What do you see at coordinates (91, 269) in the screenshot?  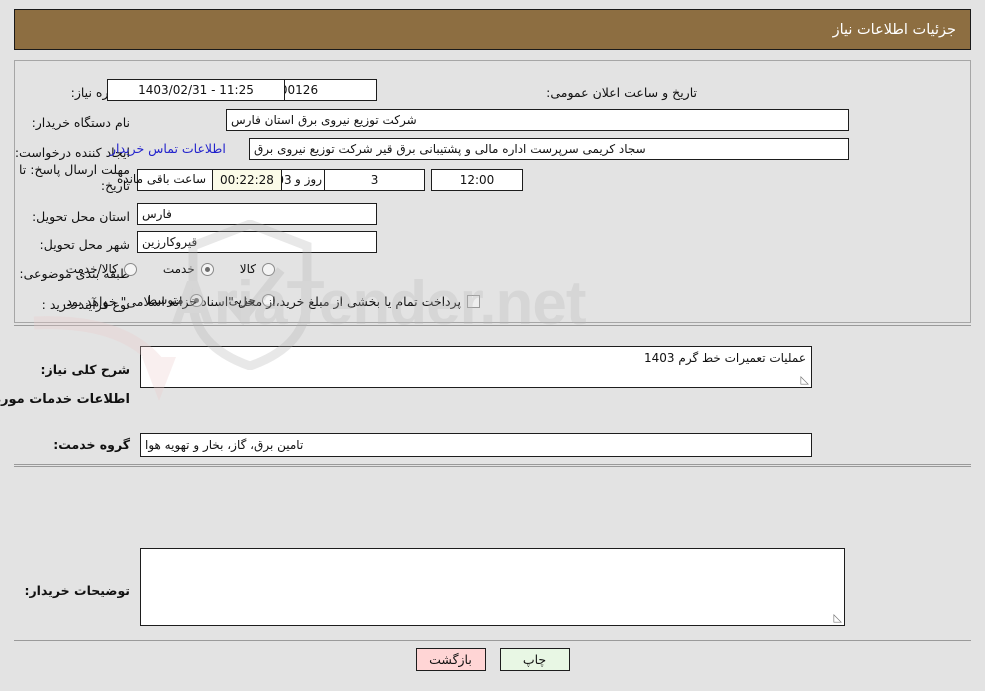 I see `category-option-label: کالا/خدمت` at bounding box center [91, 269].